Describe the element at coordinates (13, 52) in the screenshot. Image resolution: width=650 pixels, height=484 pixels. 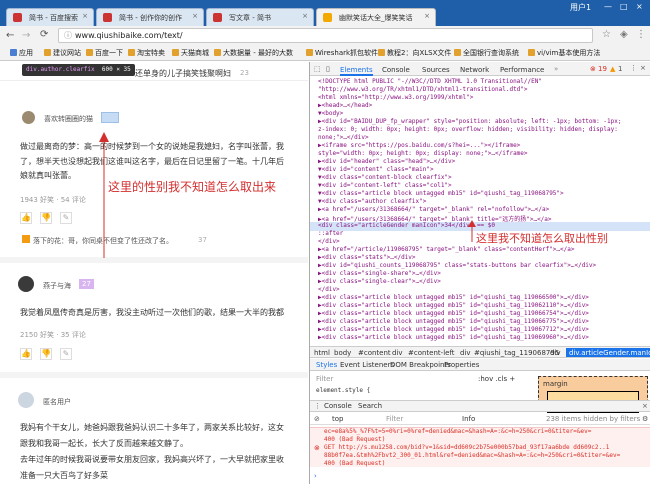
I see `apps-icon` at that location.